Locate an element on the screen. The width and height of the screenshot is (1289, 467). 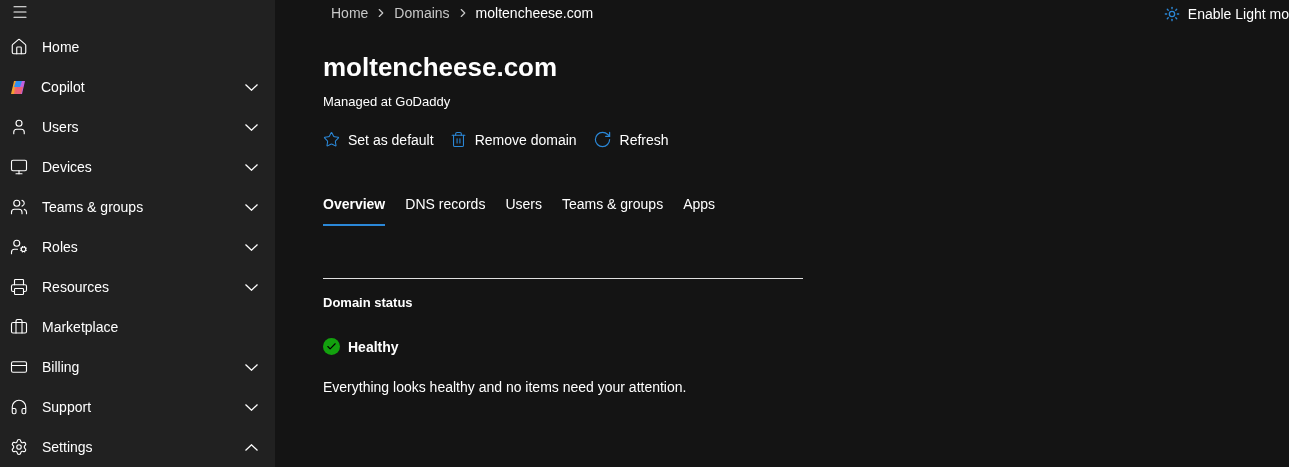
page-title: moltencheese.com is located at coordinates (441, 67).